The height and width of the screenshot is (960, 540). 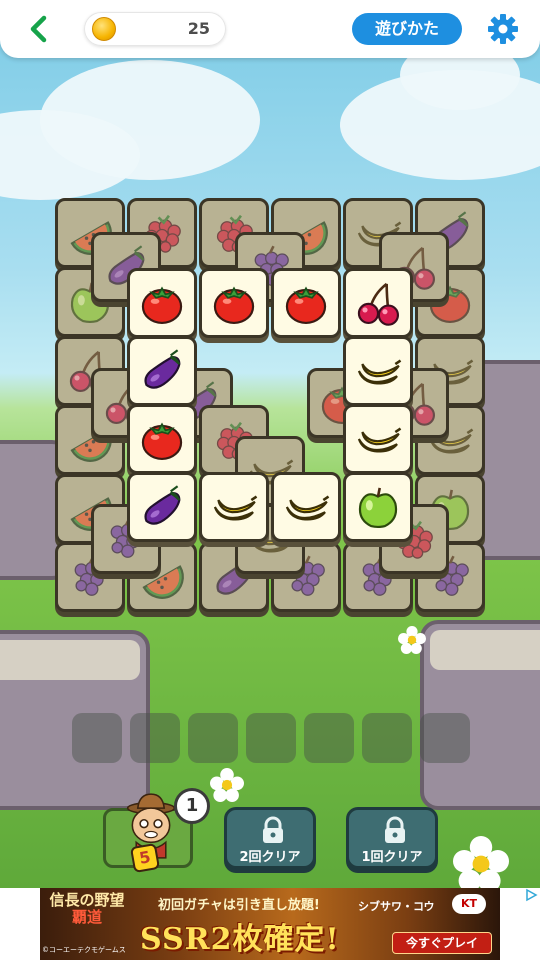 I want to click on cherry-icon, so click(x=378, y=303).